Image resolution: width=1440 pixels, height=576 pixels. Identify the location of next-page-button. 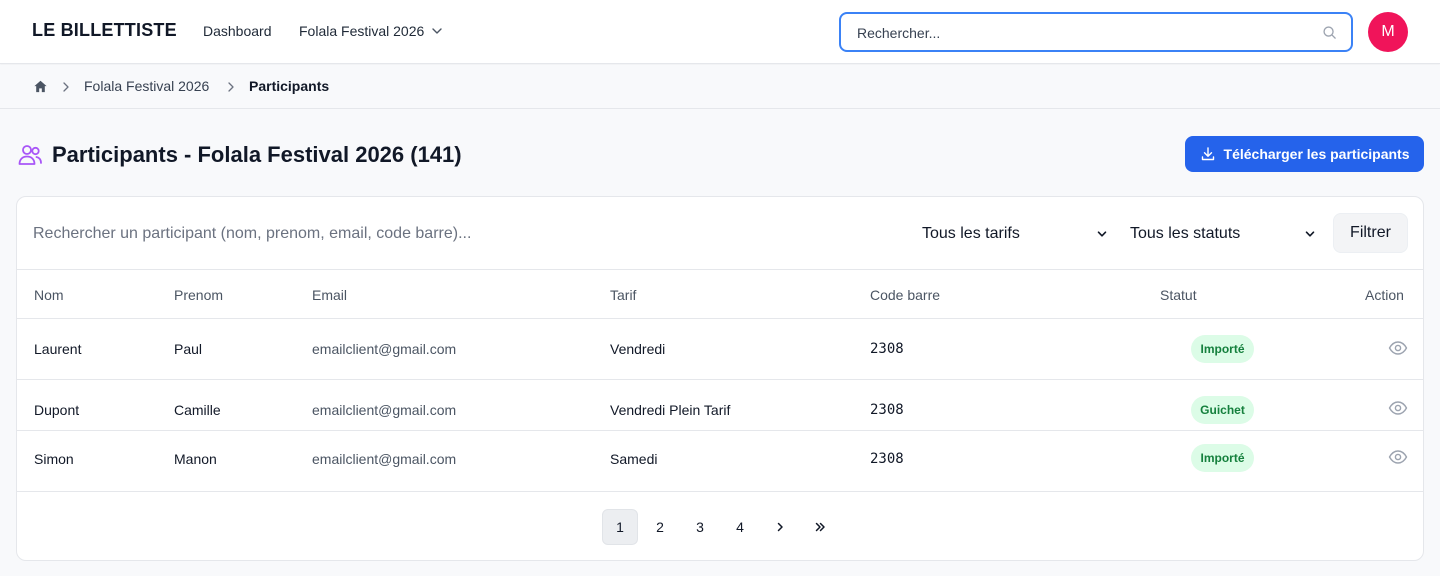
(780, 527).